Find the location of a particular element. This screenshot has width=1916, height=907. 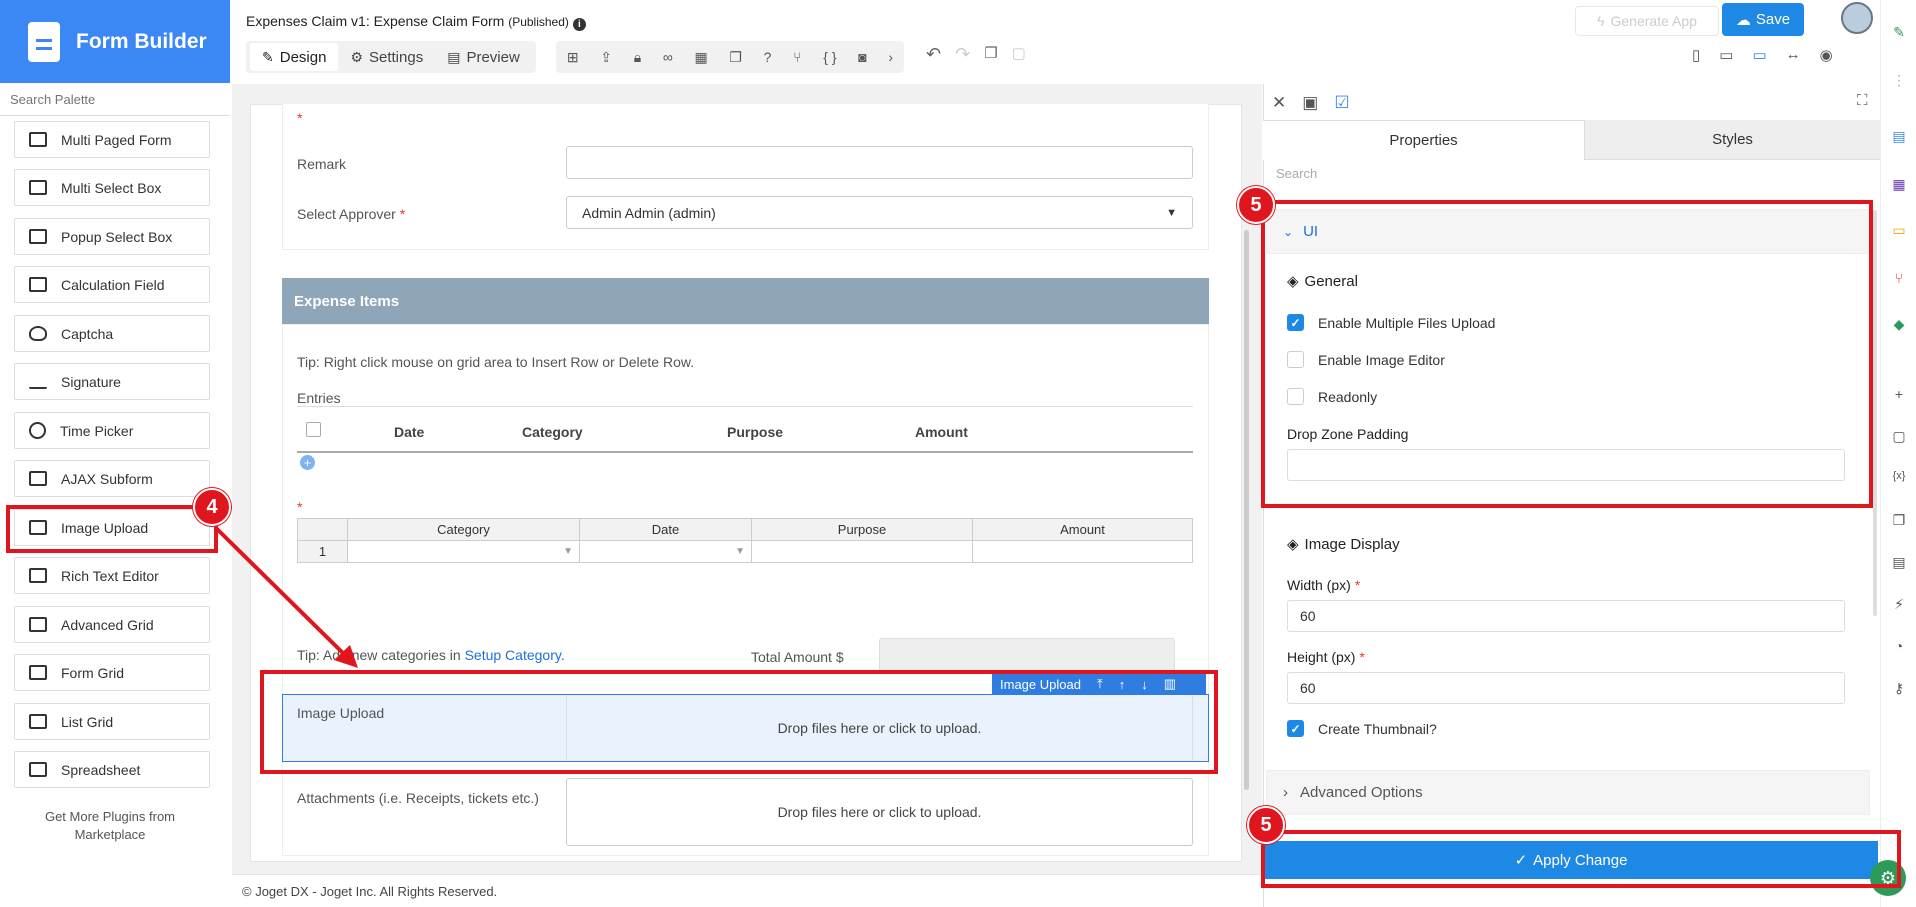

paste-icon: ▢ is located at coordinates (1019, 54).